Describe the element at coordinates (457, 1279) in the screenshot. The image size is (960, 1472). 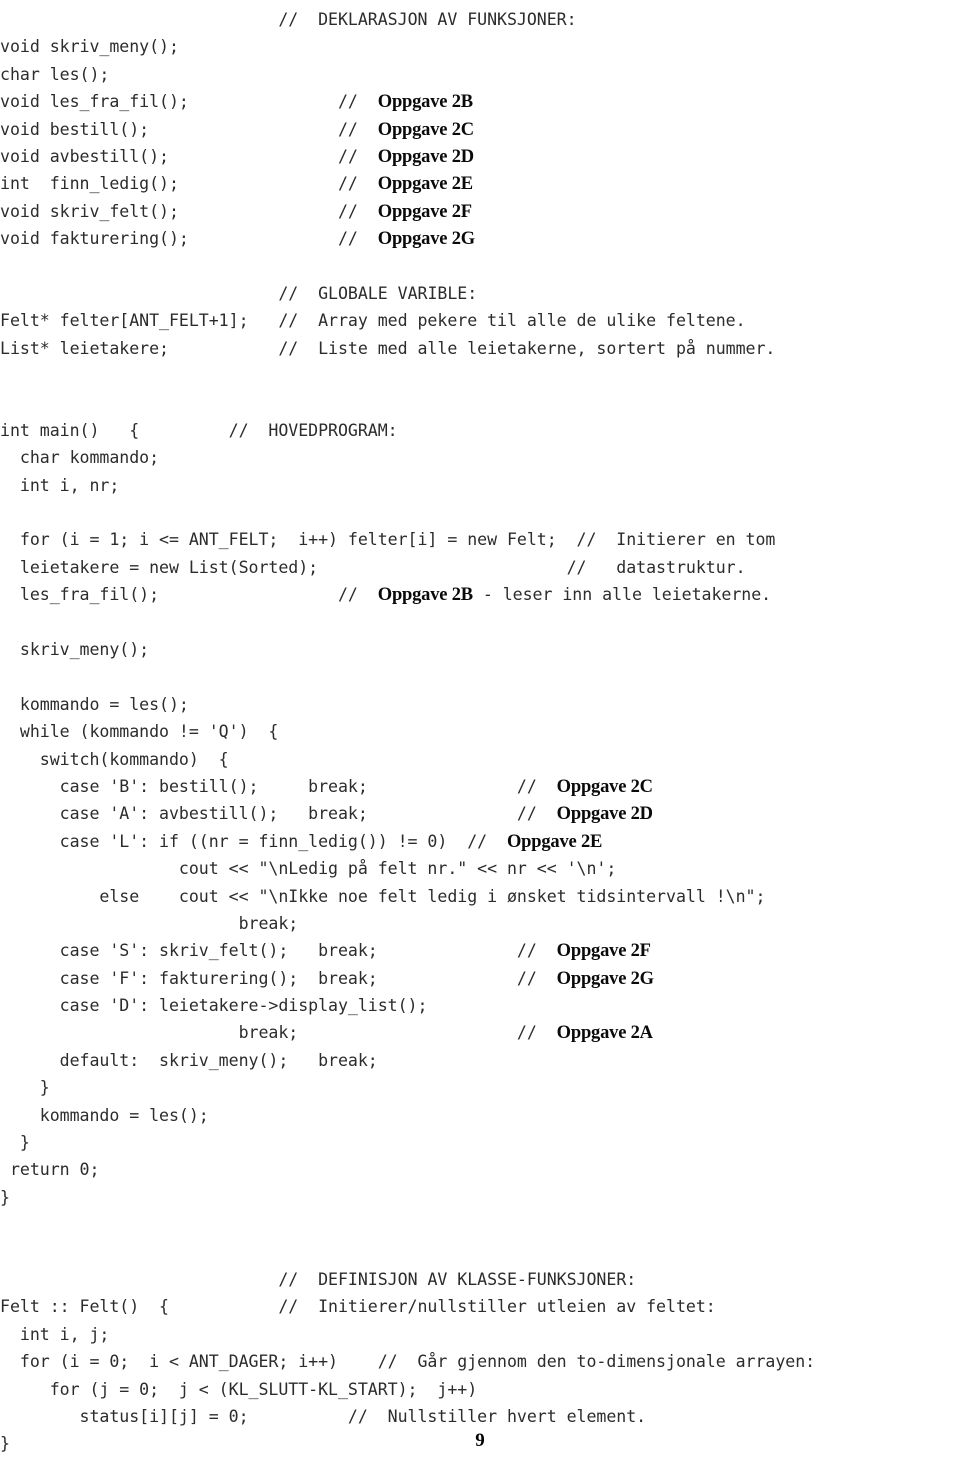
I see `code-text: // DEFINISJON AV KLASSE-FUNKSJONER:` at that location.